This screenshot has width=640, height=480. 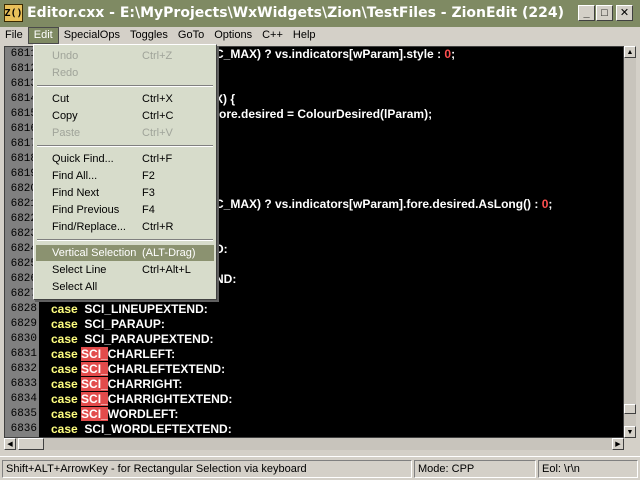 I want to click on line-number: 6832, so click(x=23, y=369).